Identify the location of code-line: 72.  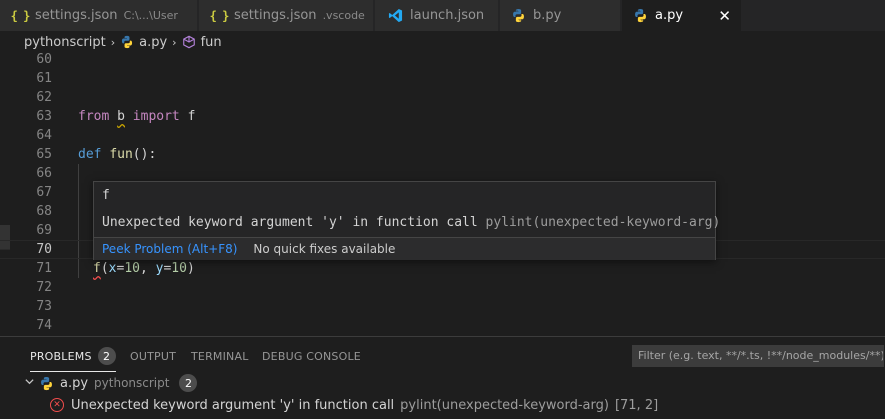
(442, 287).